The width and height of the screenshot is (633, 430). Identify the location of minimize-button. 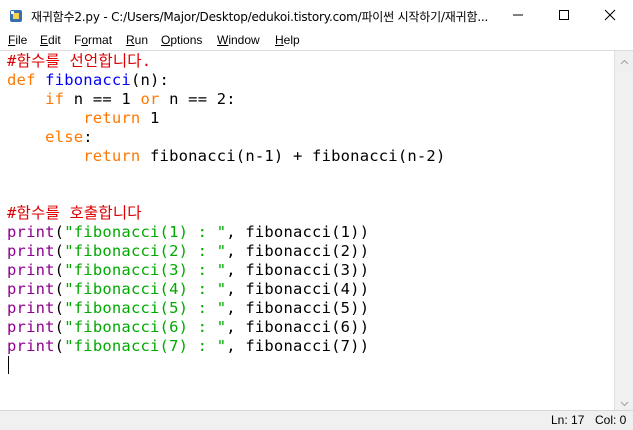
(518, 15).